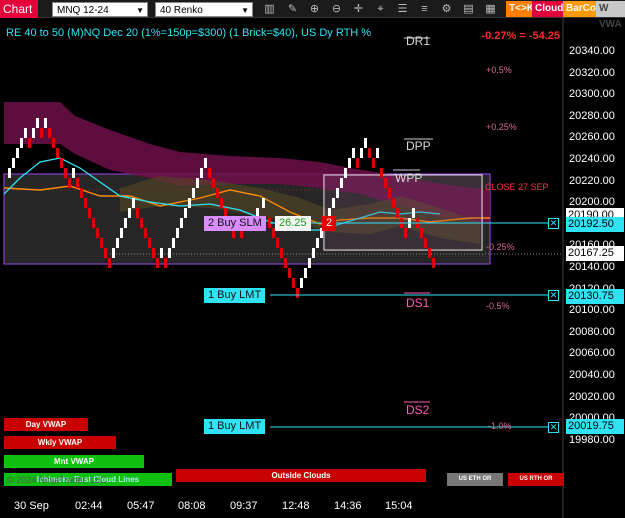 The width and height of the screenshot is (625, 518). Describe the element at coordinates (380, 9) in the screenshot. I see `pin-icon: ⌖` at that location.